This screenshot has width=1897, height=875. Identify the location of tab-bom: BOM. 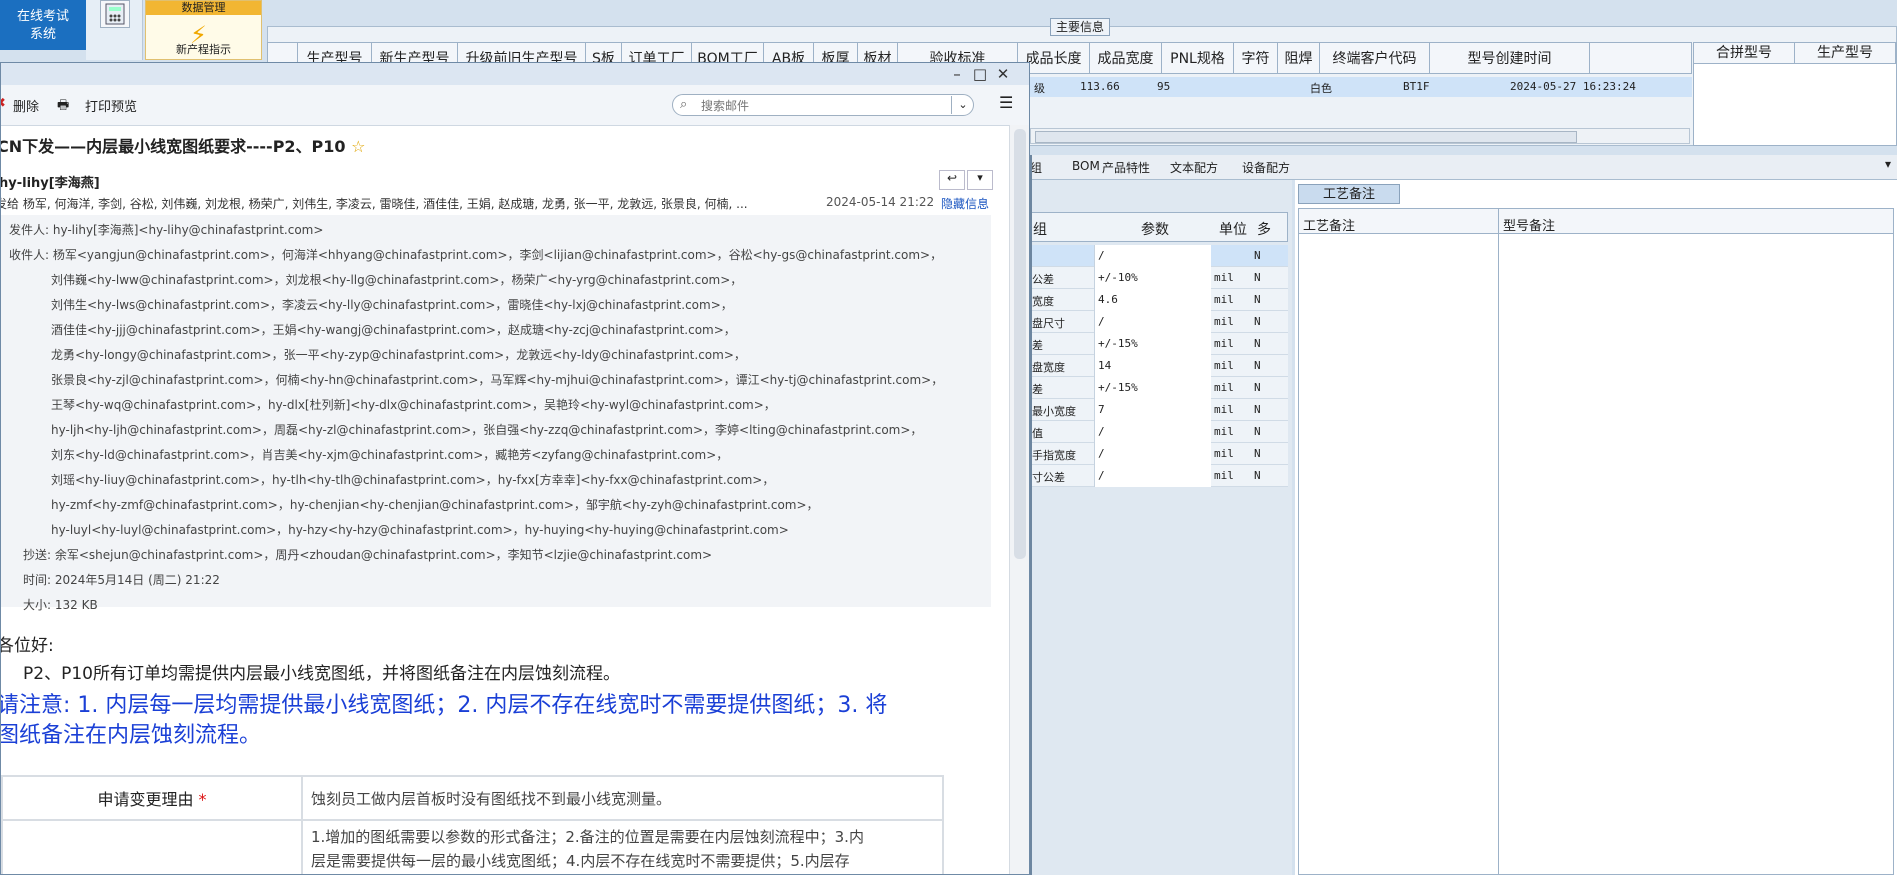
(1086, 166).